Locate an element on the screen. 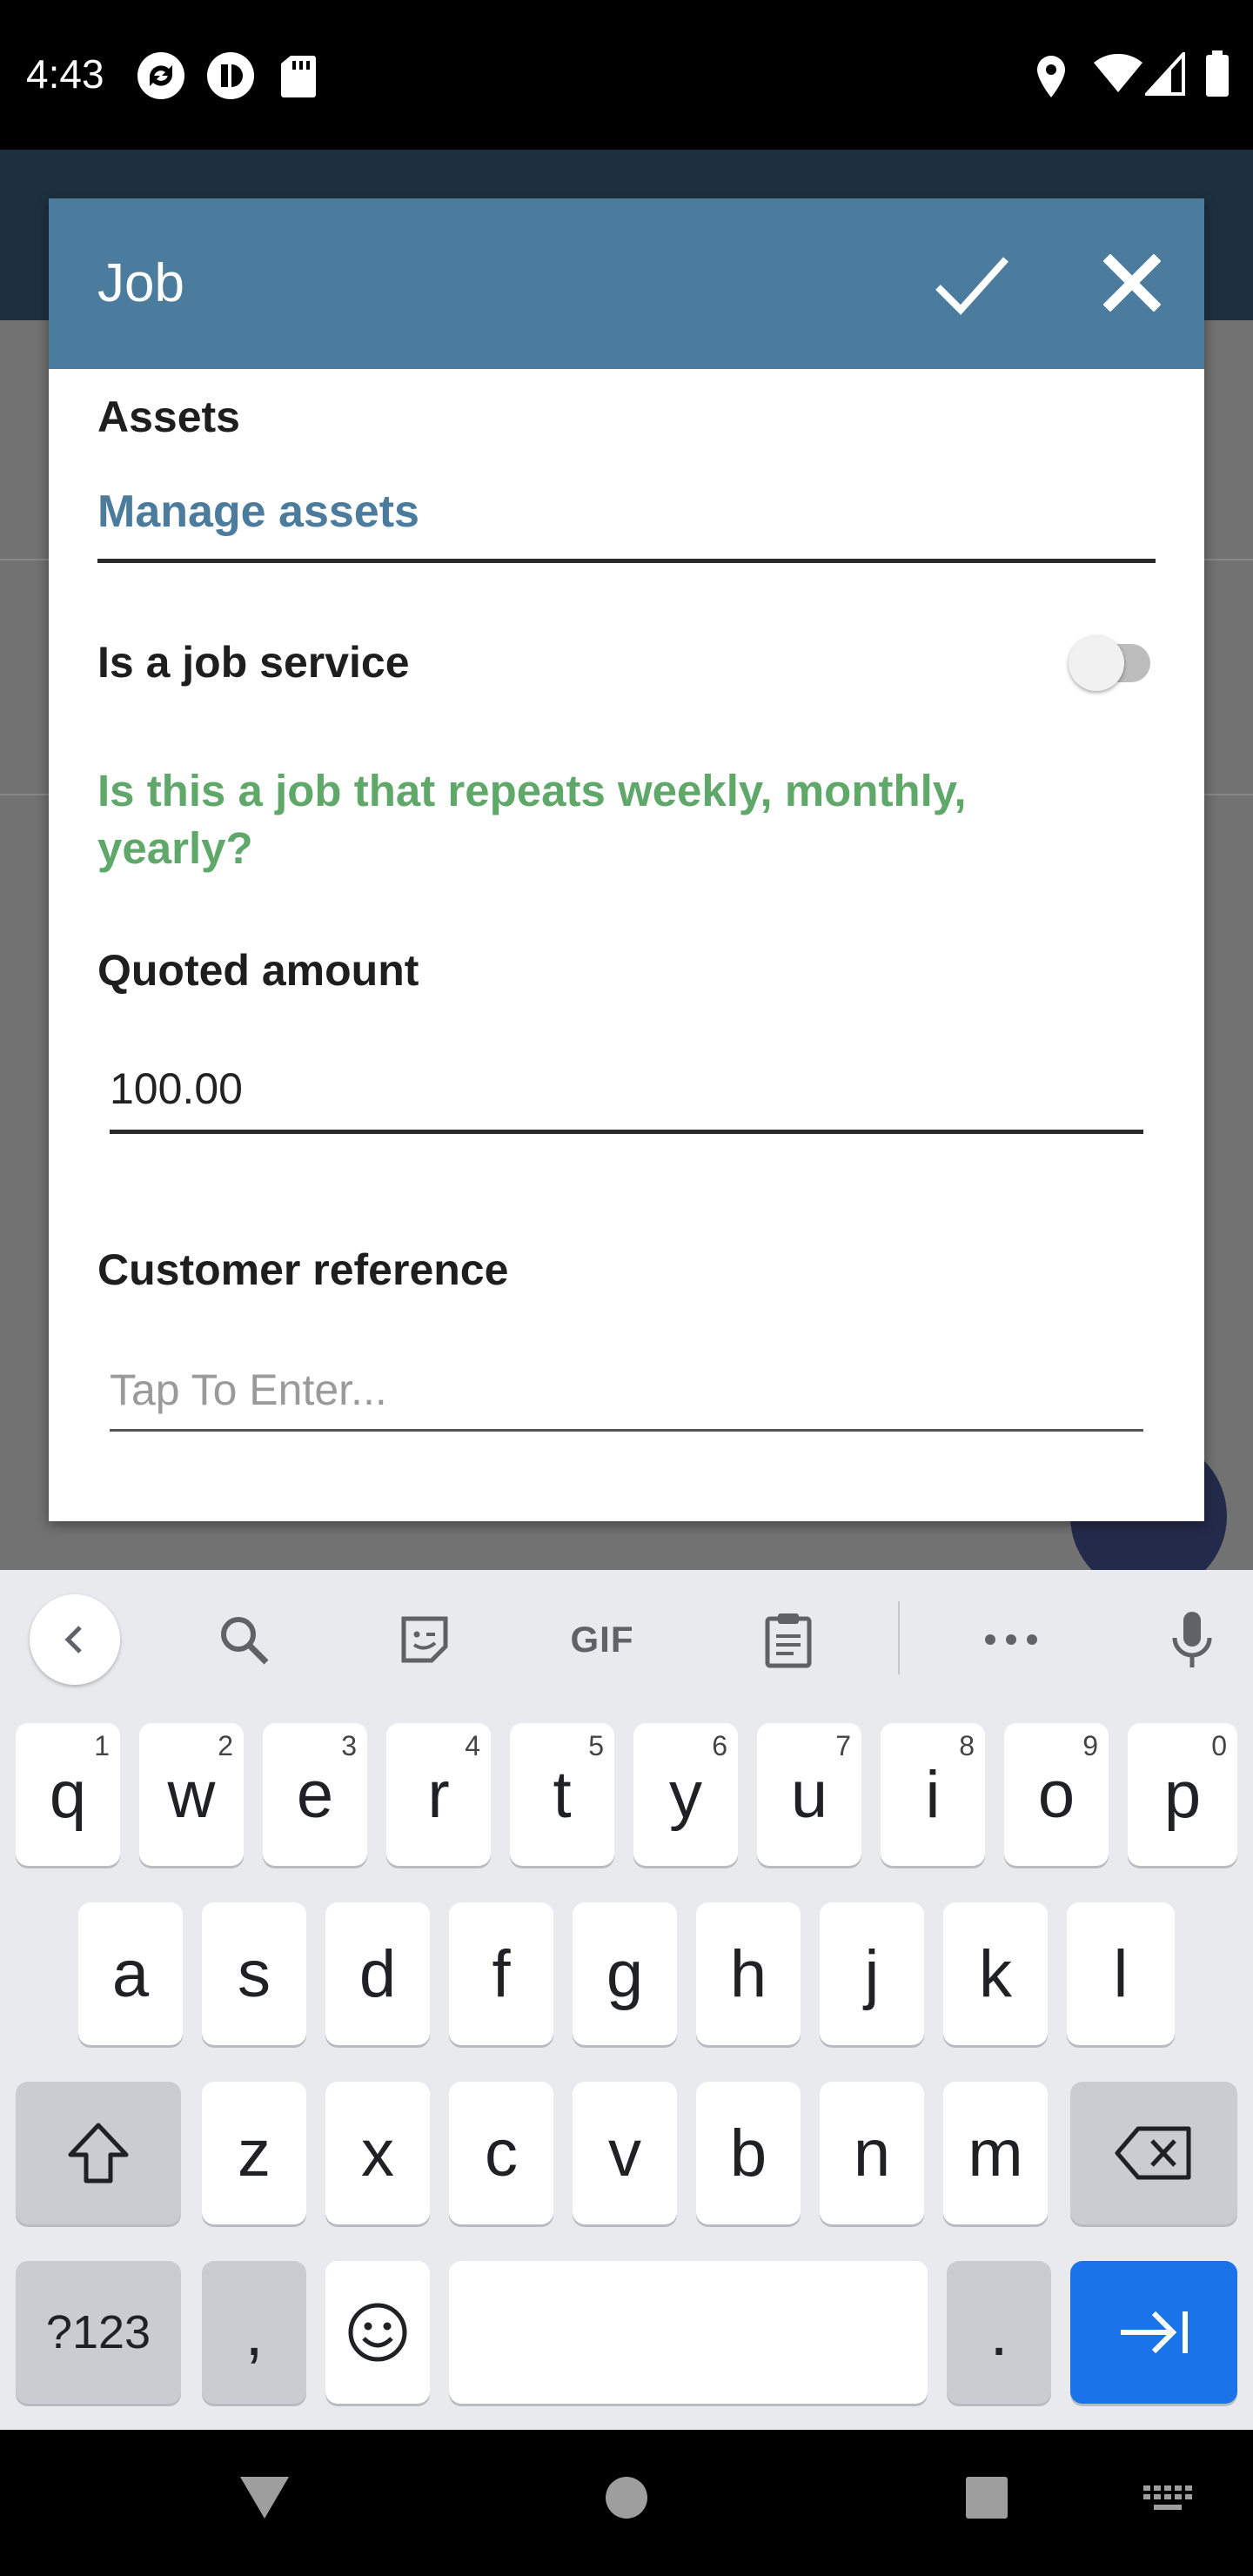 Image resolution: width=1253 pixels, height=2576 pixels. key-u: u7 is located at coordinates (809, 1794).